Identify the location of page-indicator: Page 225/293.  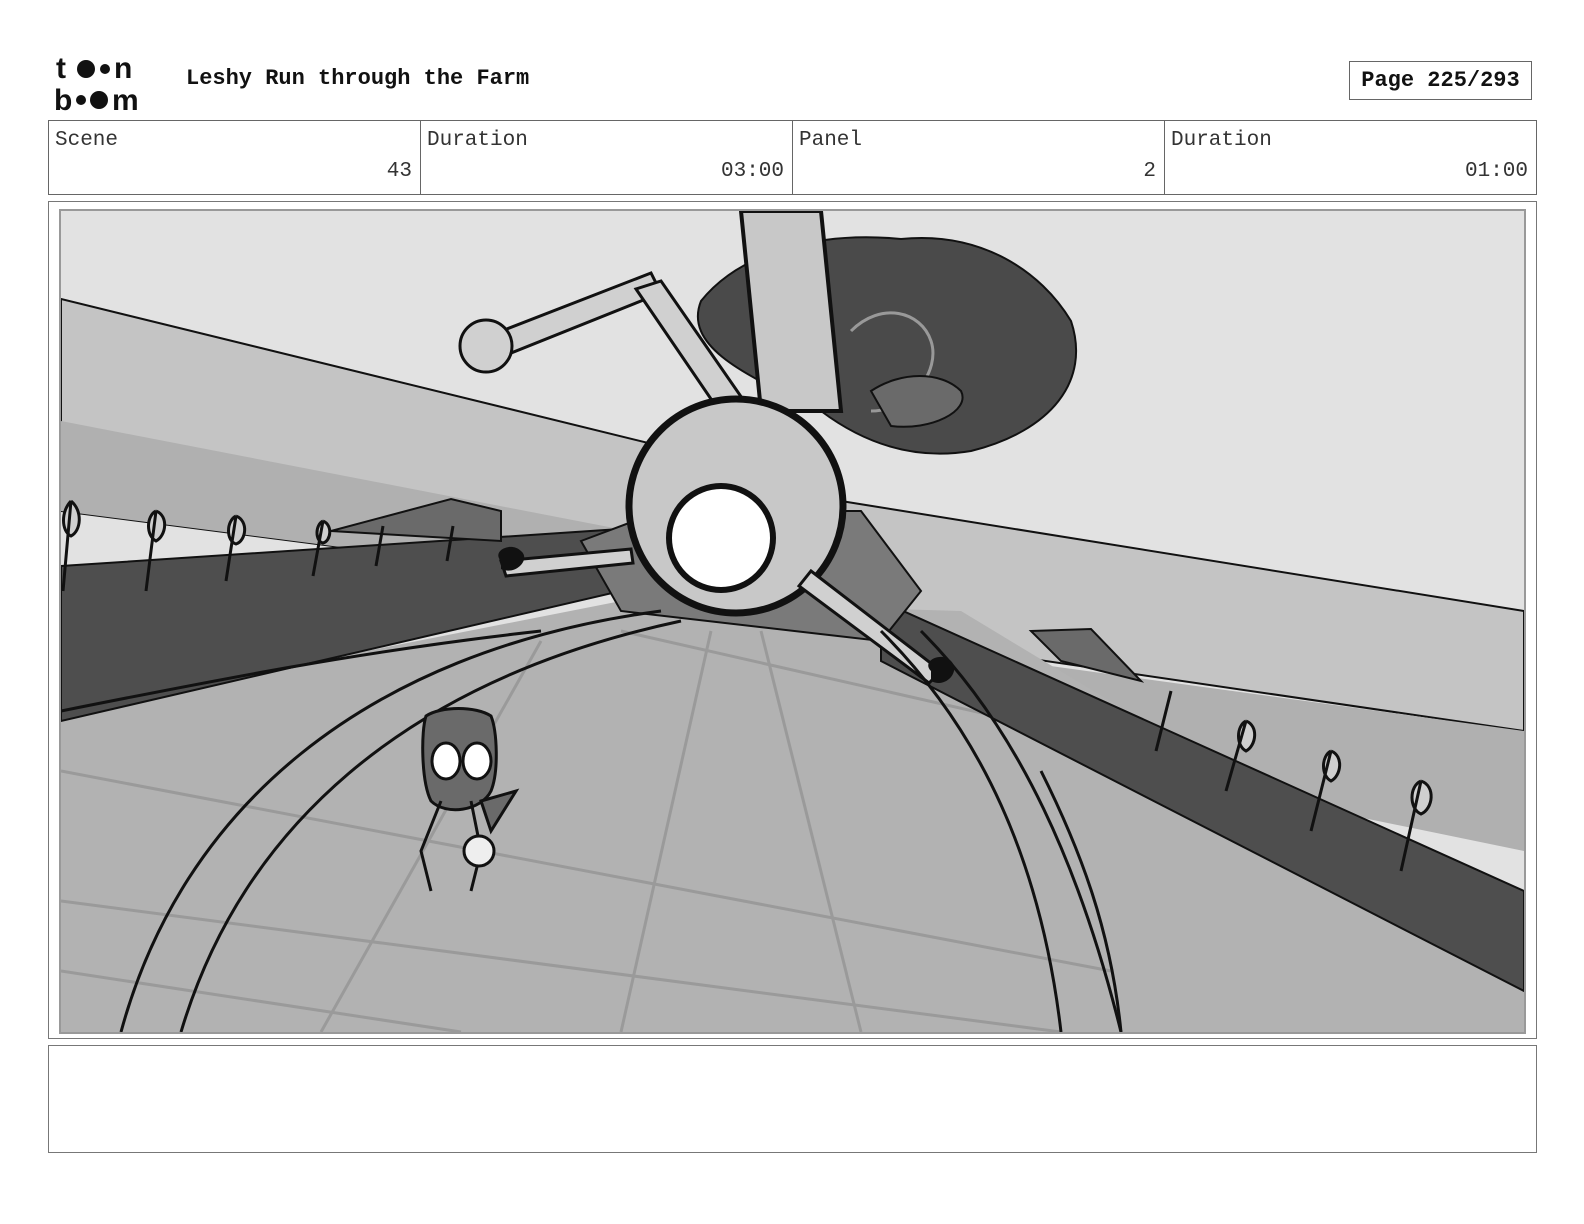
(1440, 80).